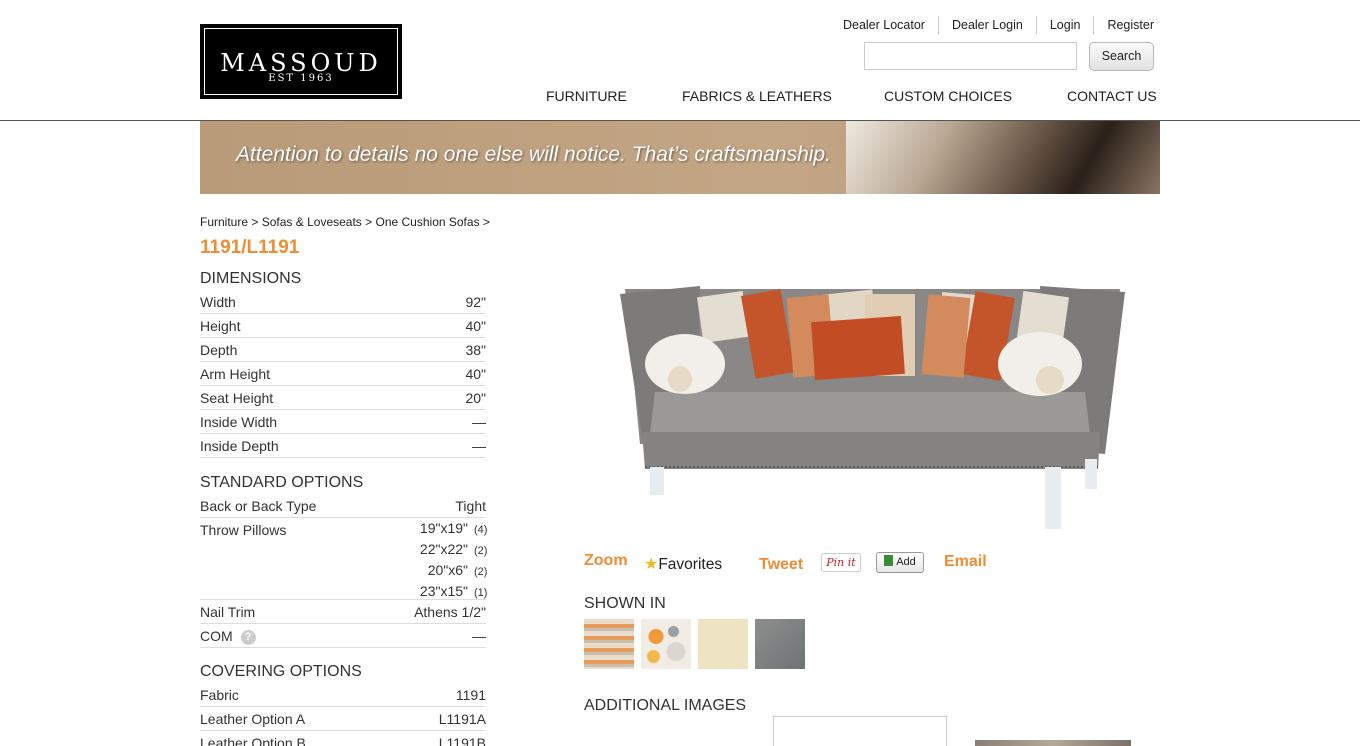 The width and height of the screenshot is (1360, 746). What do you see at coordinates (220, 326) in the screenshot?
I see `spec-label: Height` at bounding box center [220, 326].